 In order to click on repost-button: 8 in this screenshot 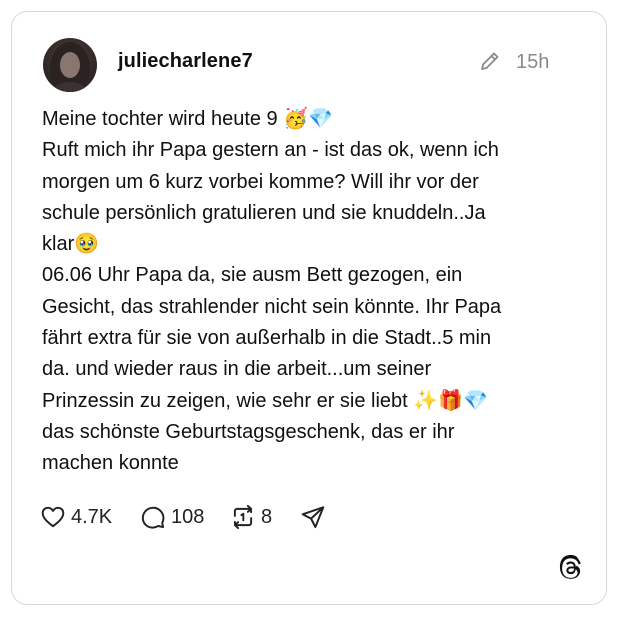, I will do `click(251, 517)`.